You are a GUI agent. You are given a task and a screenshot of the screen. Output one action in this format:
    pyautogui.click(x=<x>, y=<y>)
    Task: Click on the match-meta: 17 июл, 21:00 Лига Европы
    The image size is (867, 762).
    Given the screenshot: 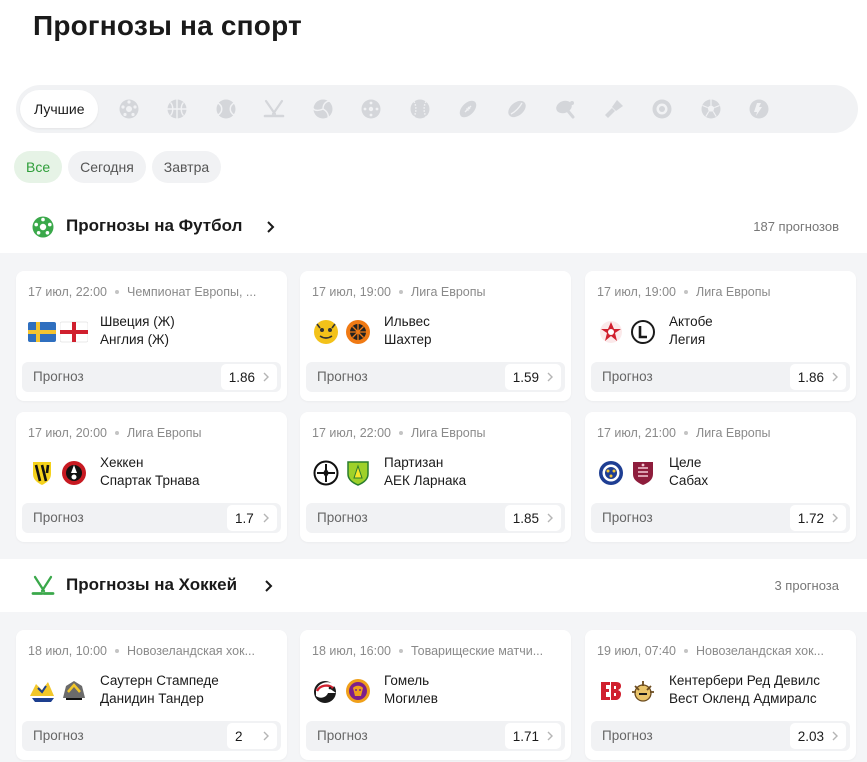 What is the action you would take?
    pyautogui.click(x=722, y=433)
    